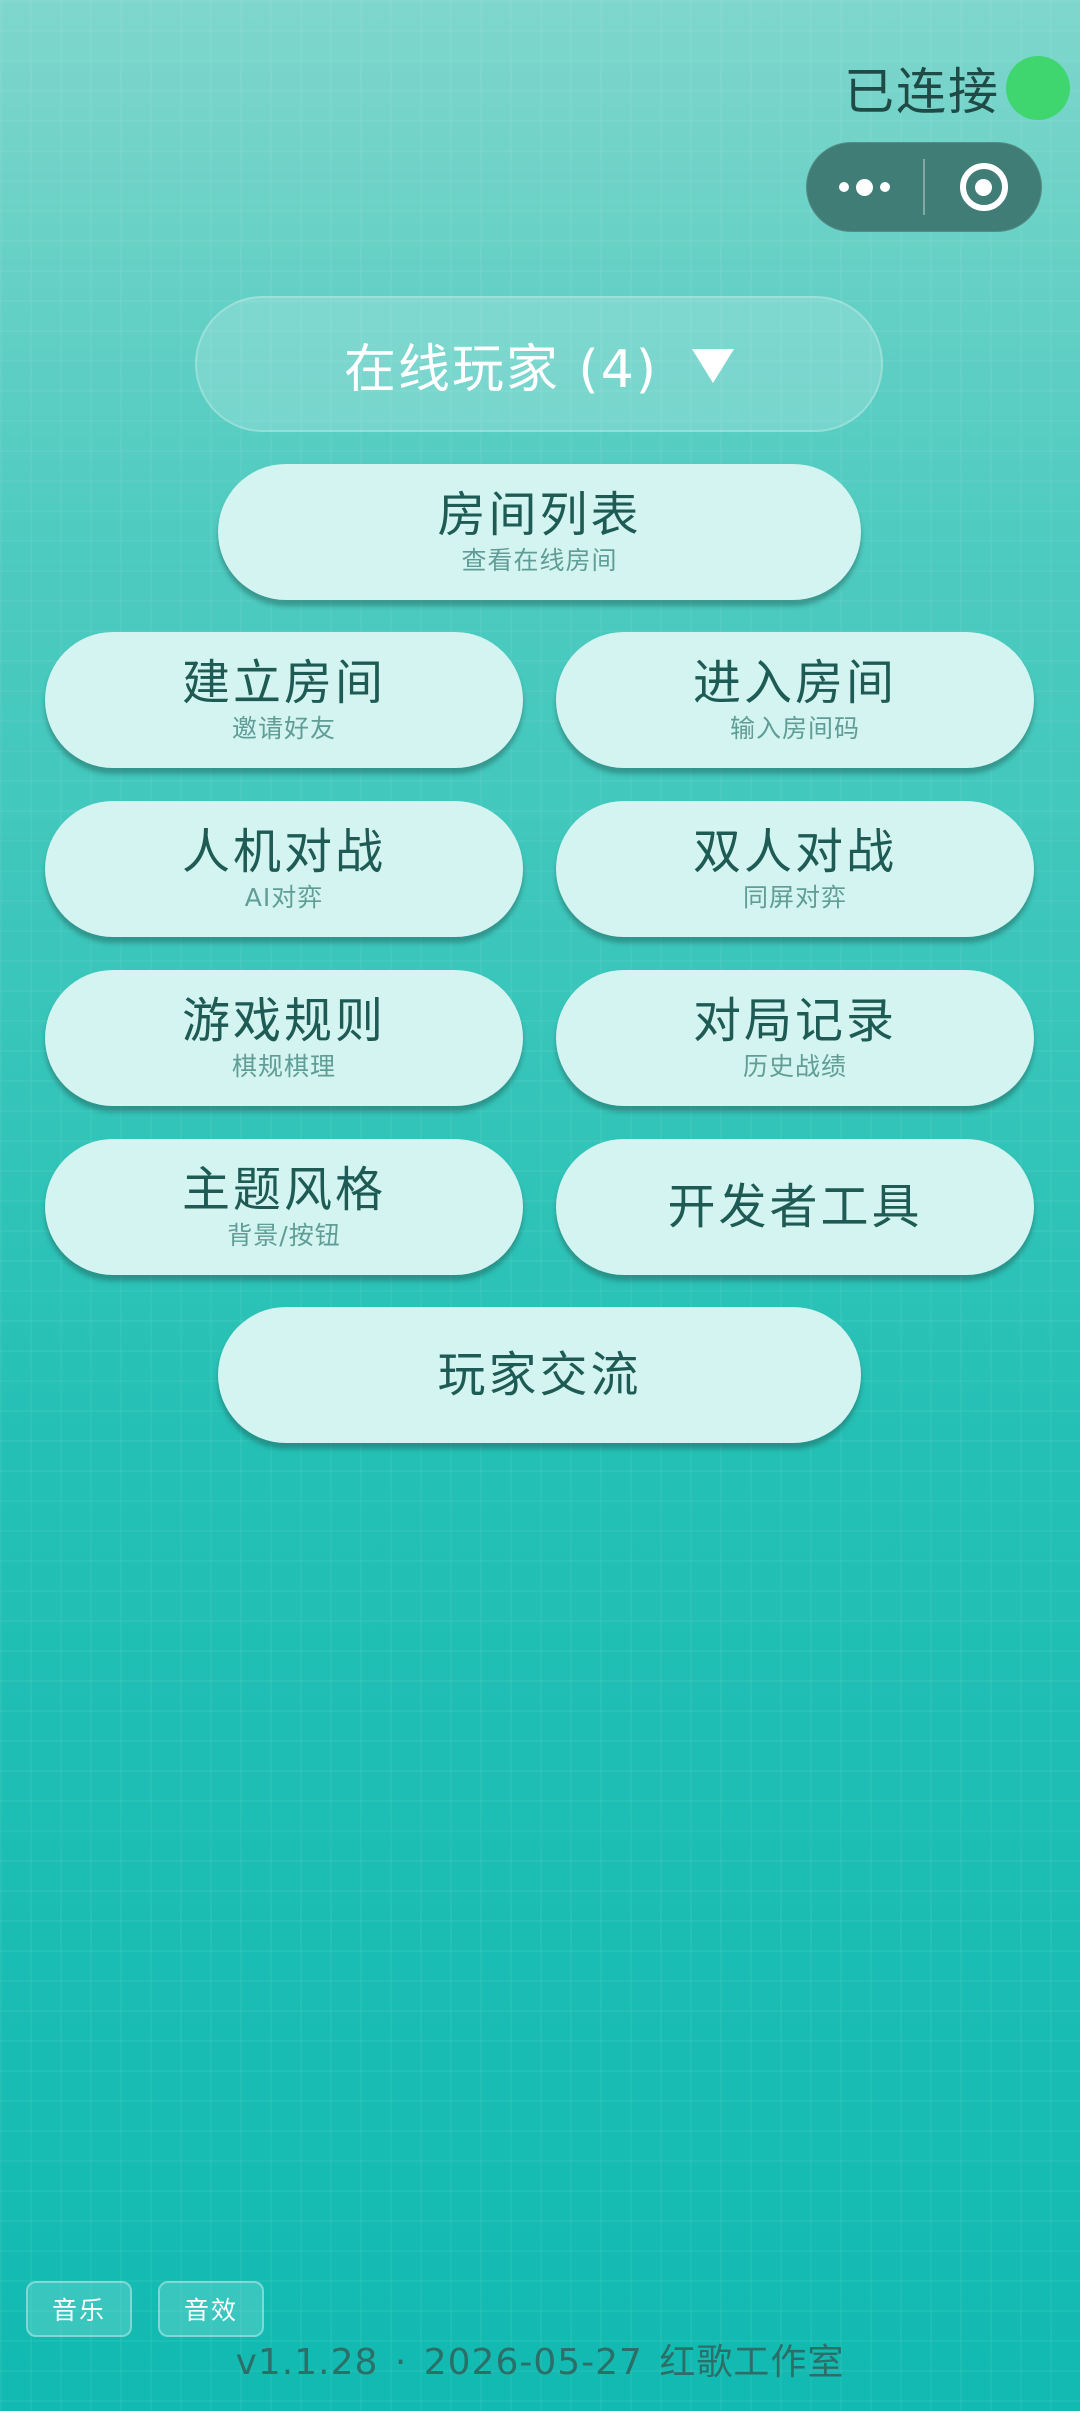  I want to click on target-circle-icon, so click(983, 187).